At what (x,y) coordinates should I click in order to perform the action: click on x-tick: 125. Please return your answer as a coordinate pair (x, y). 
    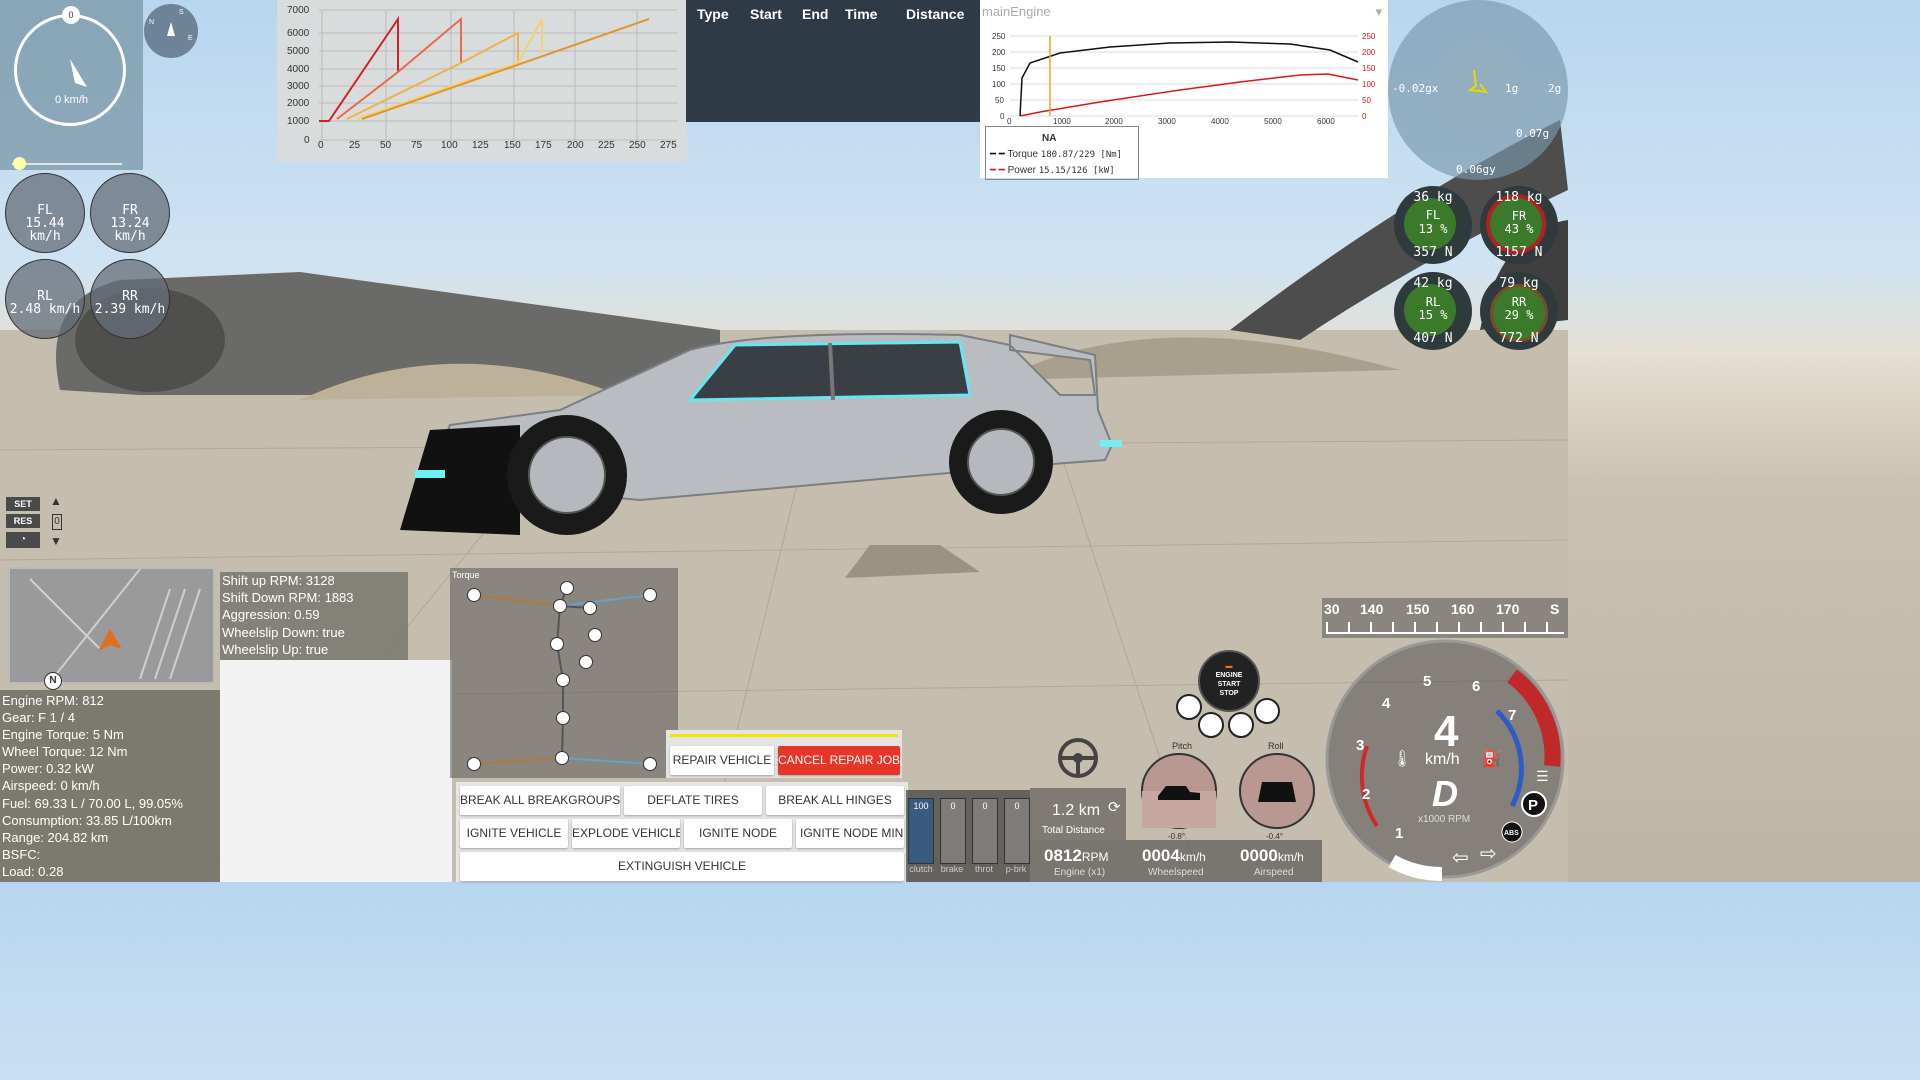
    Looking at the image, I should click on (480, 145).